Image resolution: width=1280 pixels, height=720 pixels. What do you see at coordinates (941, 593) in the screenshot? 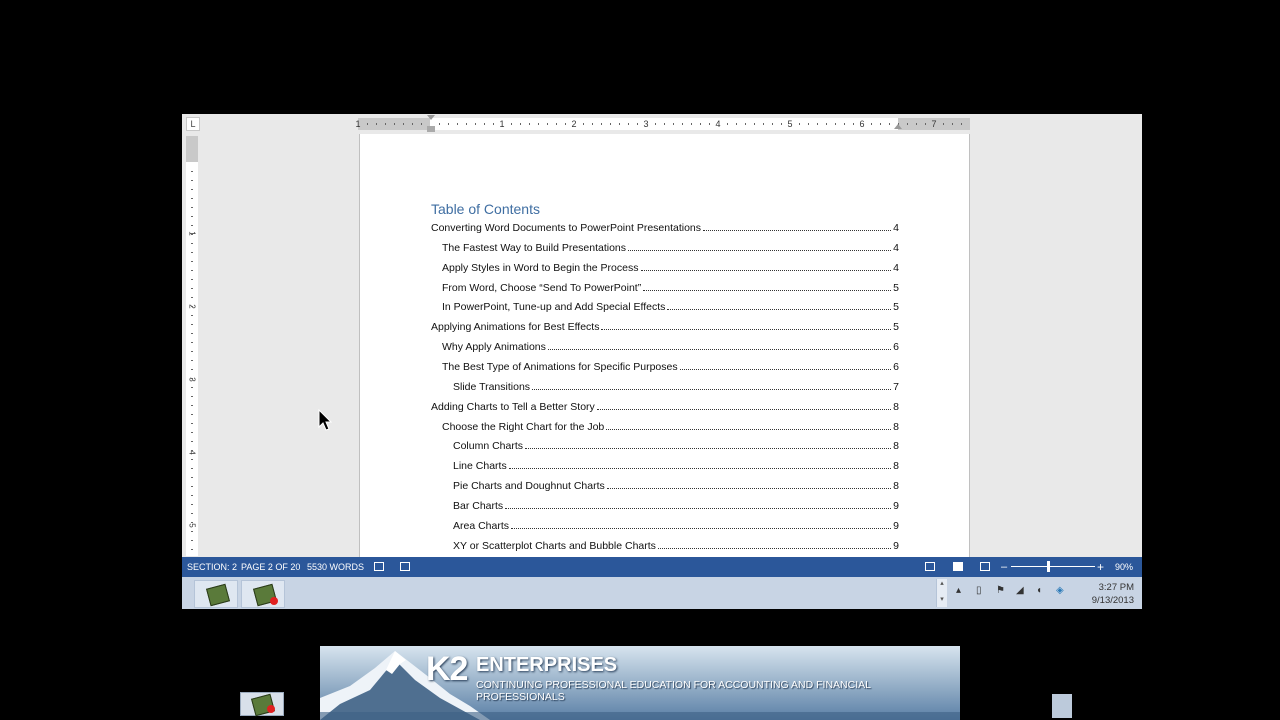
I see `taskbar-scroller: ▴ ▾` at bounding box center [941, 593].